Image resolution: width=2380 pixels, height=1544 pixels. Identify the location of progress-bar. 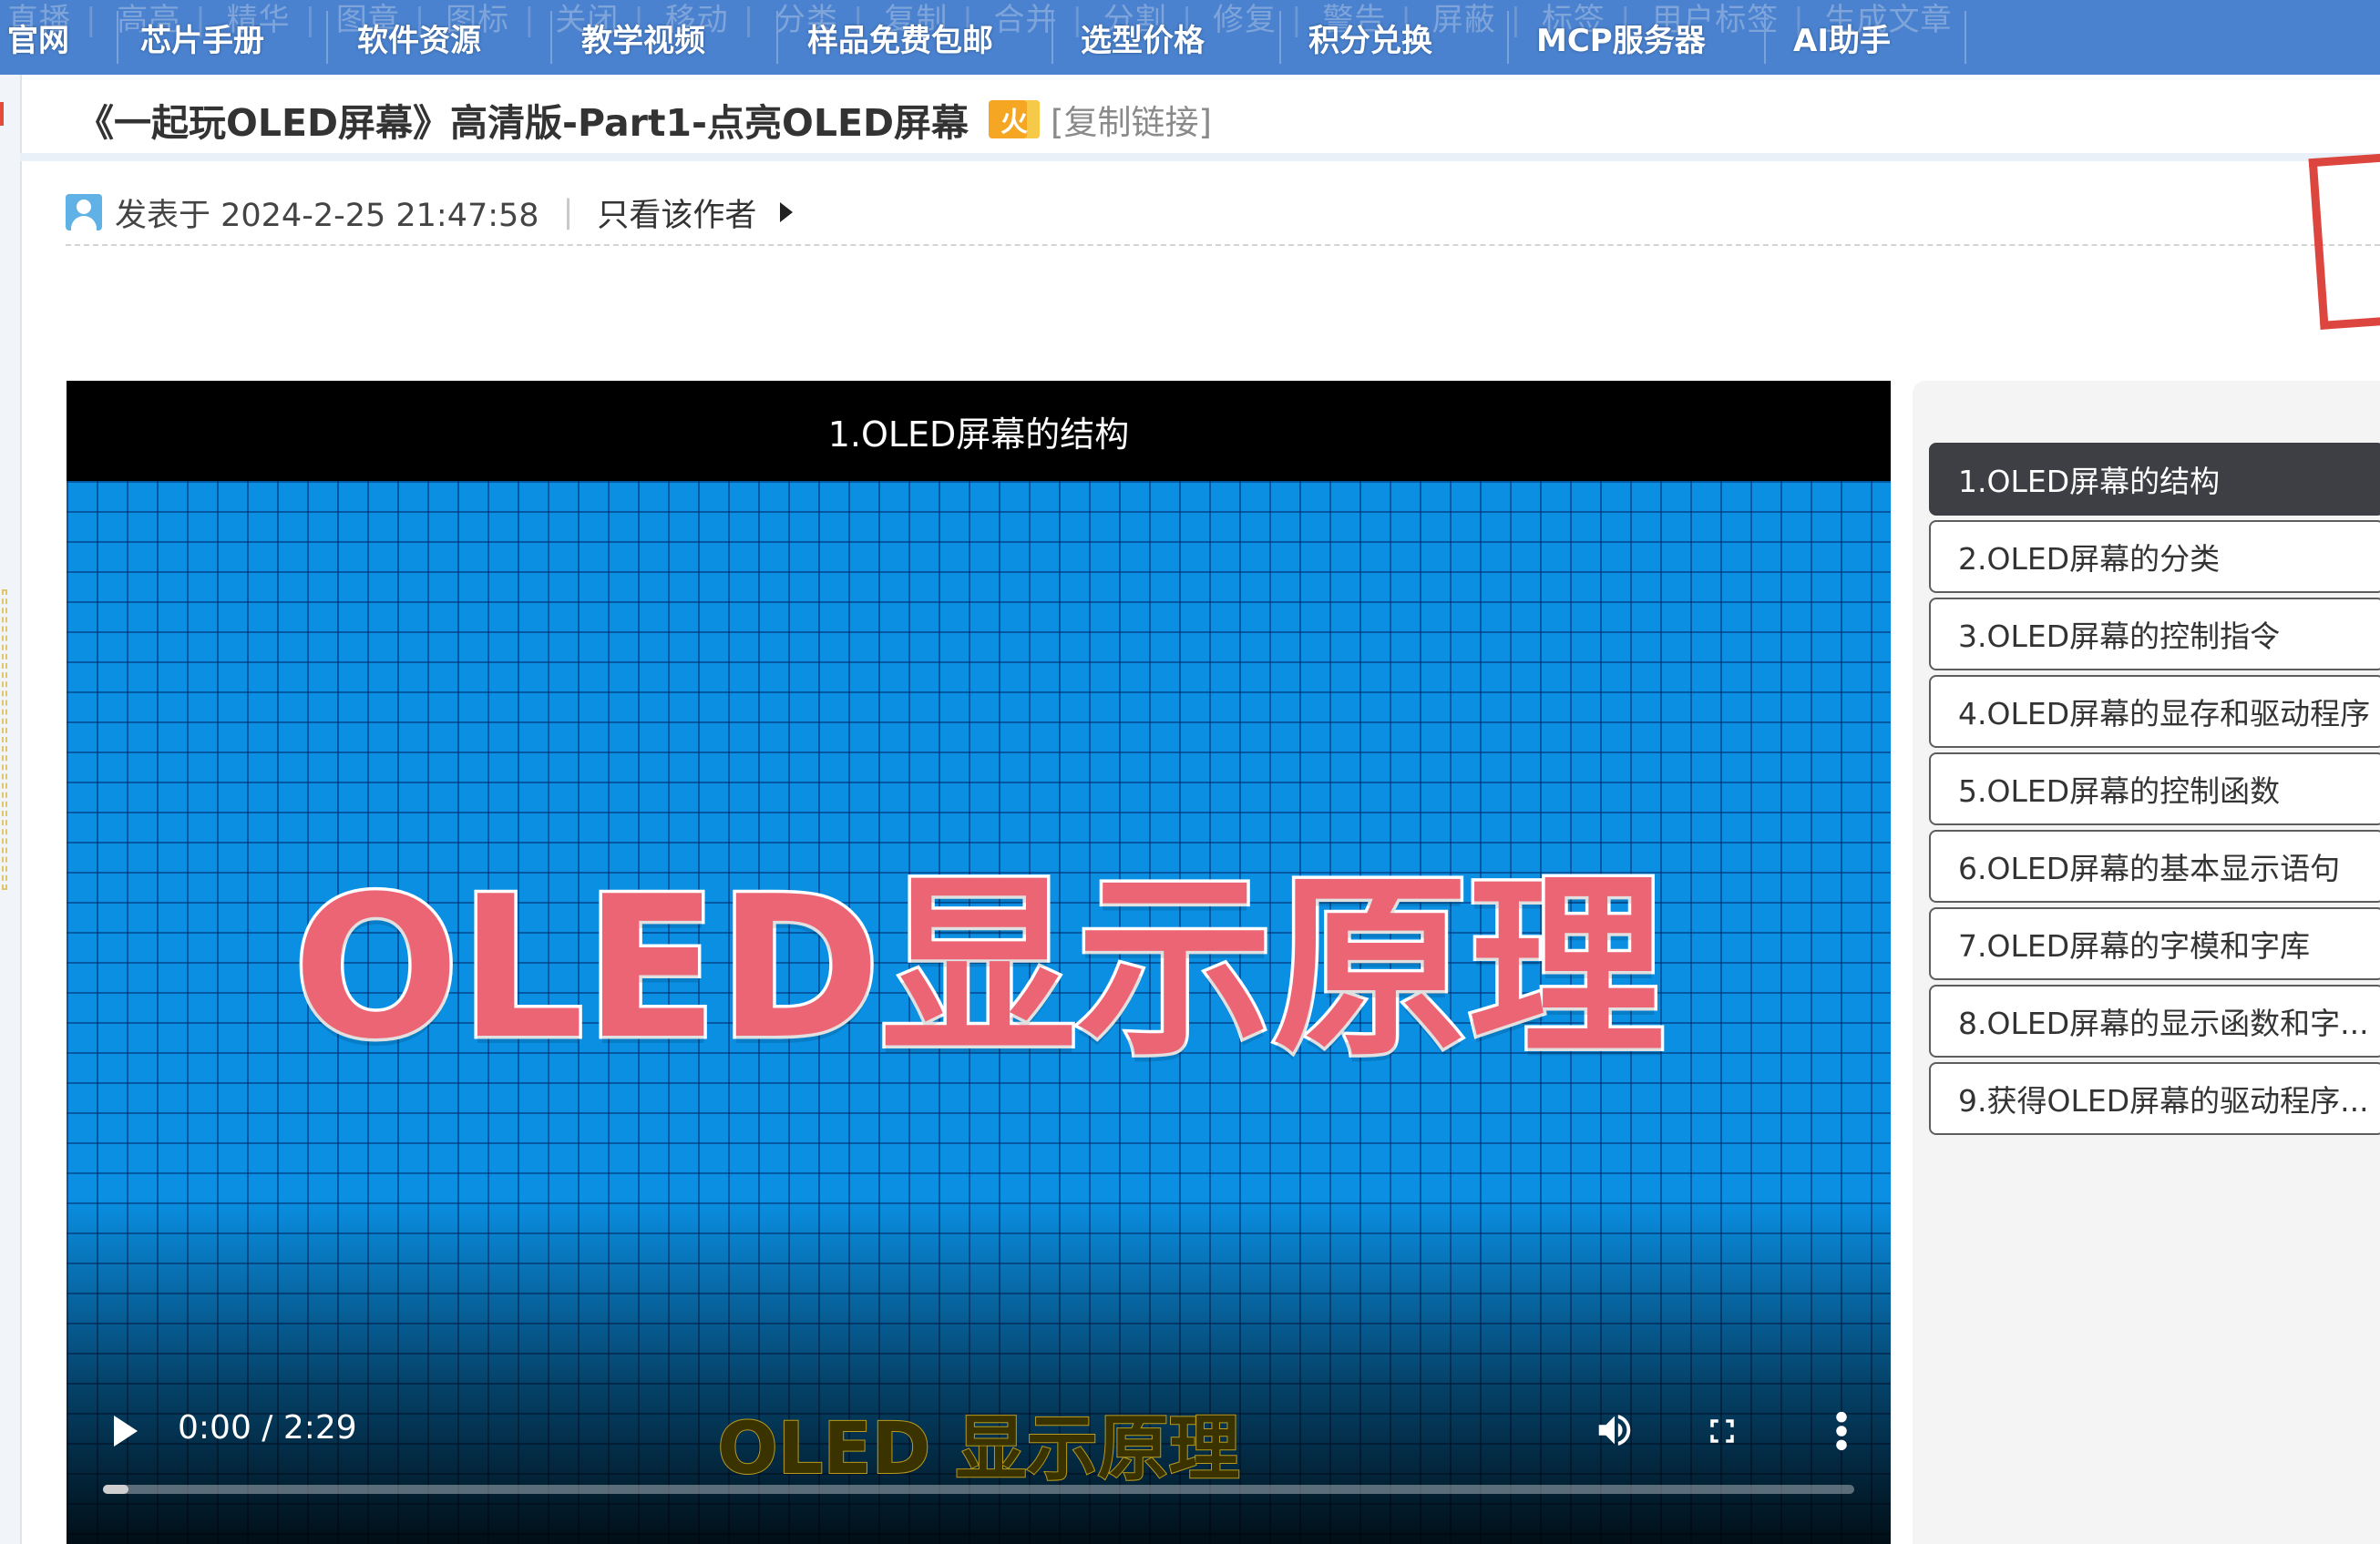
(978, 1489).